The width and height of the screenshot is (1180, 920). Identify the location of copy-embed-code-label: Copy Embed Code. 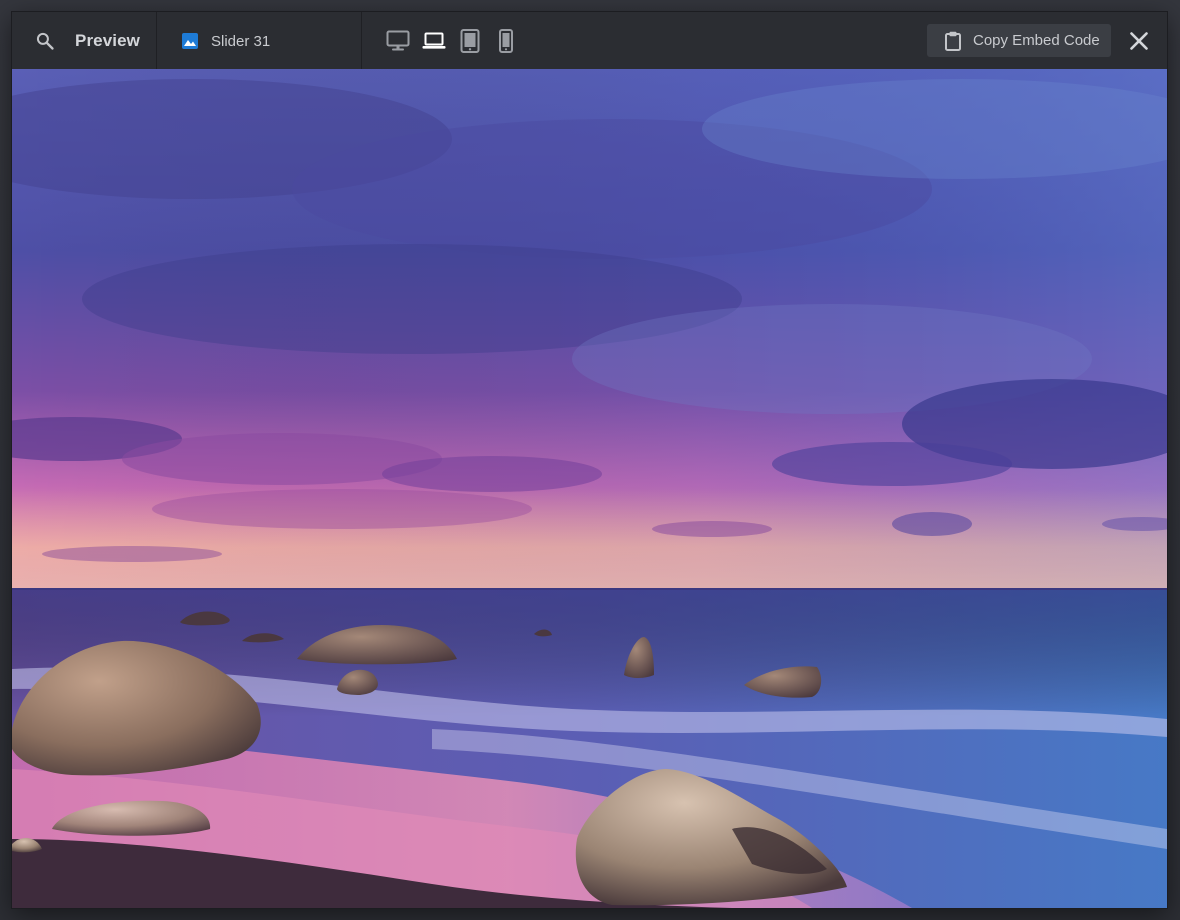
(1036, 40).